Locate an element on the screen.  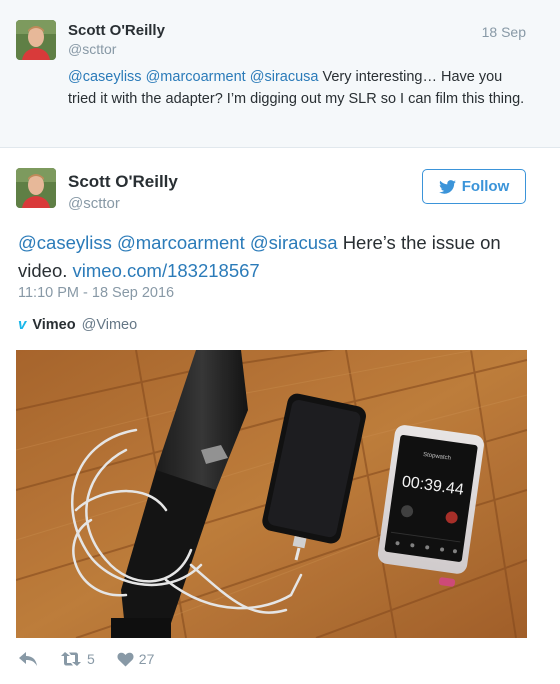
main-avatar is located at coordinates (36, 188).